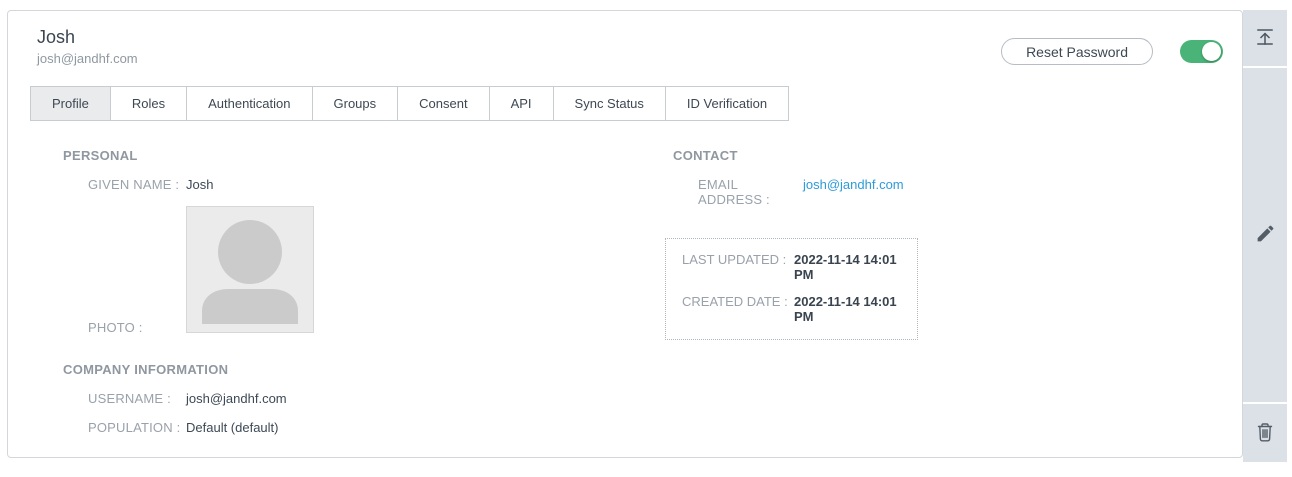 This screenshot has height=477, width=1292. Describe the element at coordinates (200, 184) in the screenshot. I see `given-name-value: Josh` at that location.